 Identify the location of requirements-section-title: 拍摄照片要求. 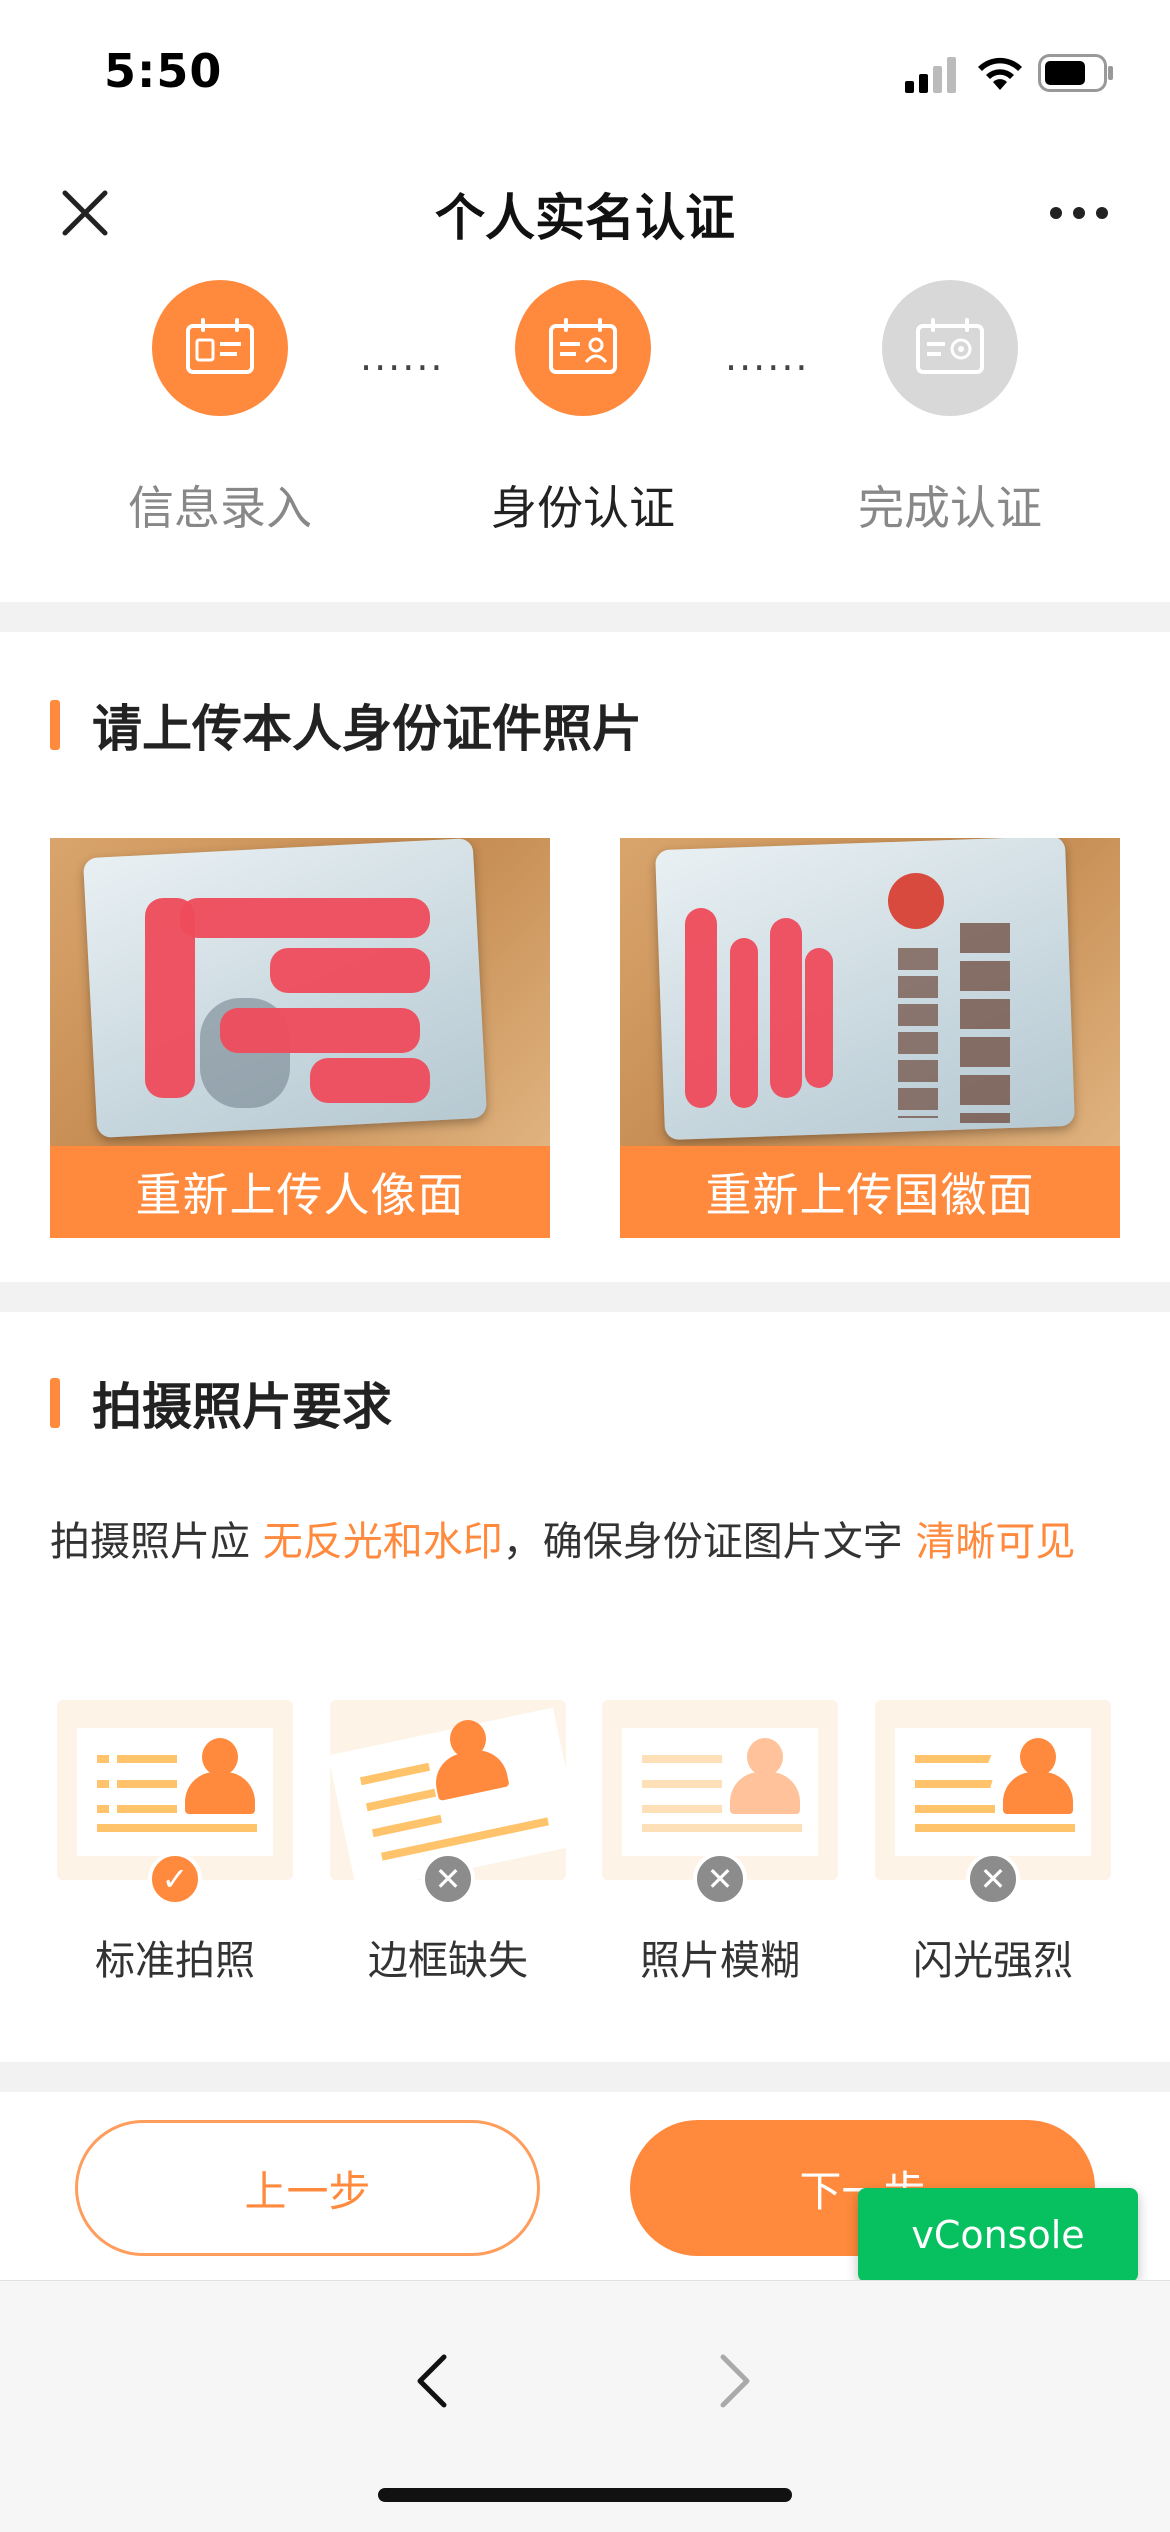
(242, 1407).